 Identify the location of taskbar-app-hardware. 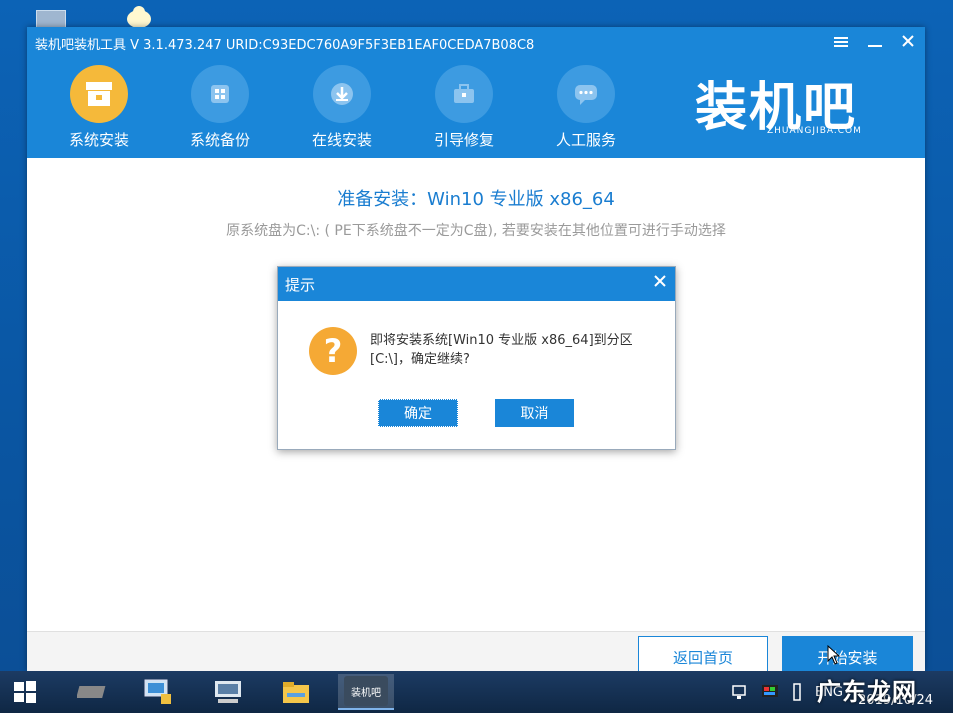
(94, 692).